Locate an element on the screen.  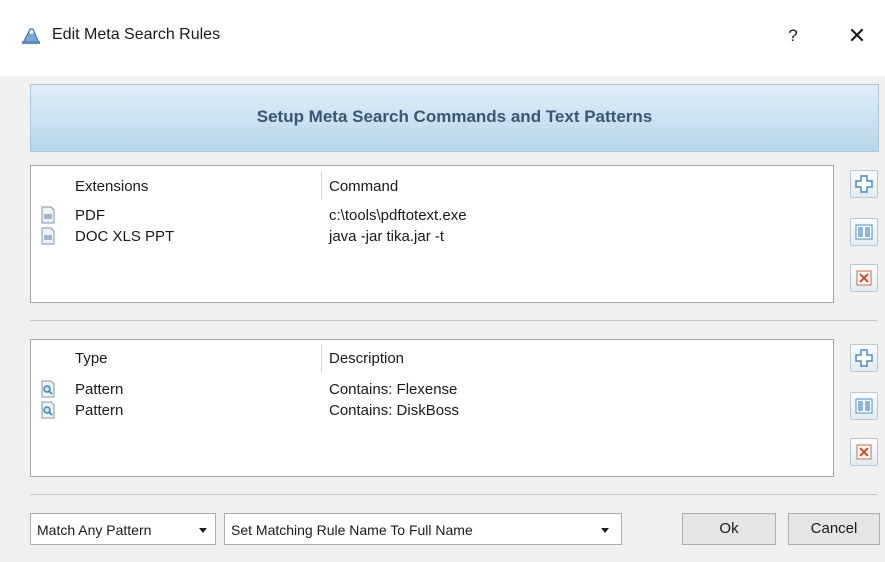
add-pattern-button is located at coordinates (864, 358).